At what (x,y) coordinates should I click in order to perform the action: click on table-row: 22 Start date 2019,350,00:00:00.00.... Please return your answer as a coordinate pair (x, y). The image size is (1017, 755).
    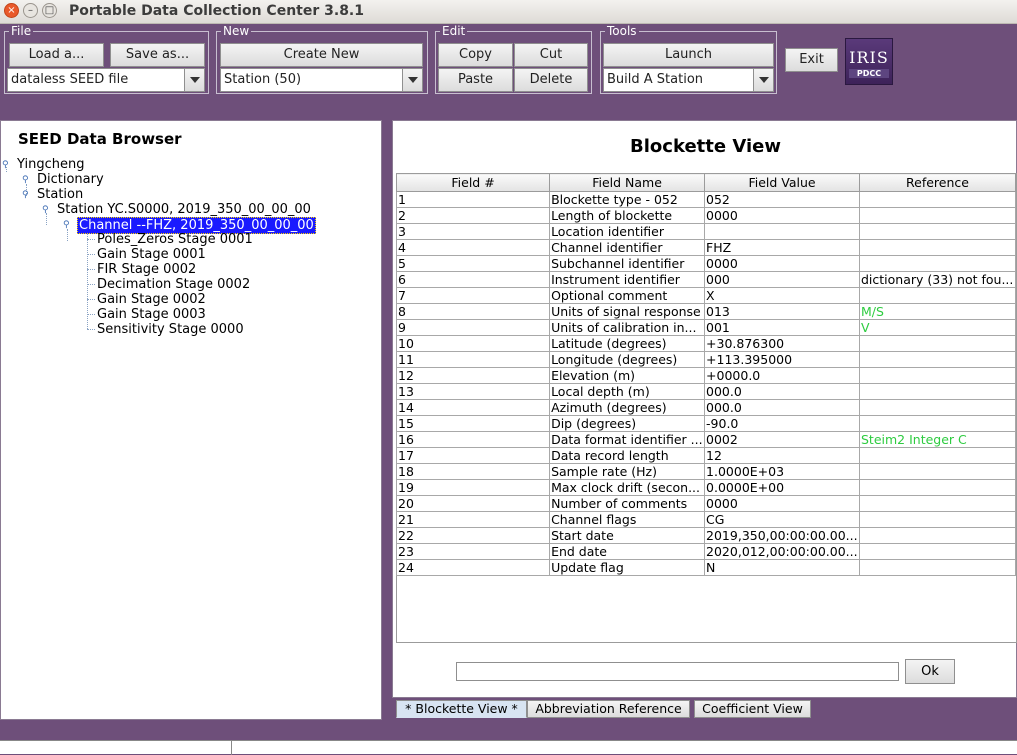
    Looking at the image, I should click on (705, 535).